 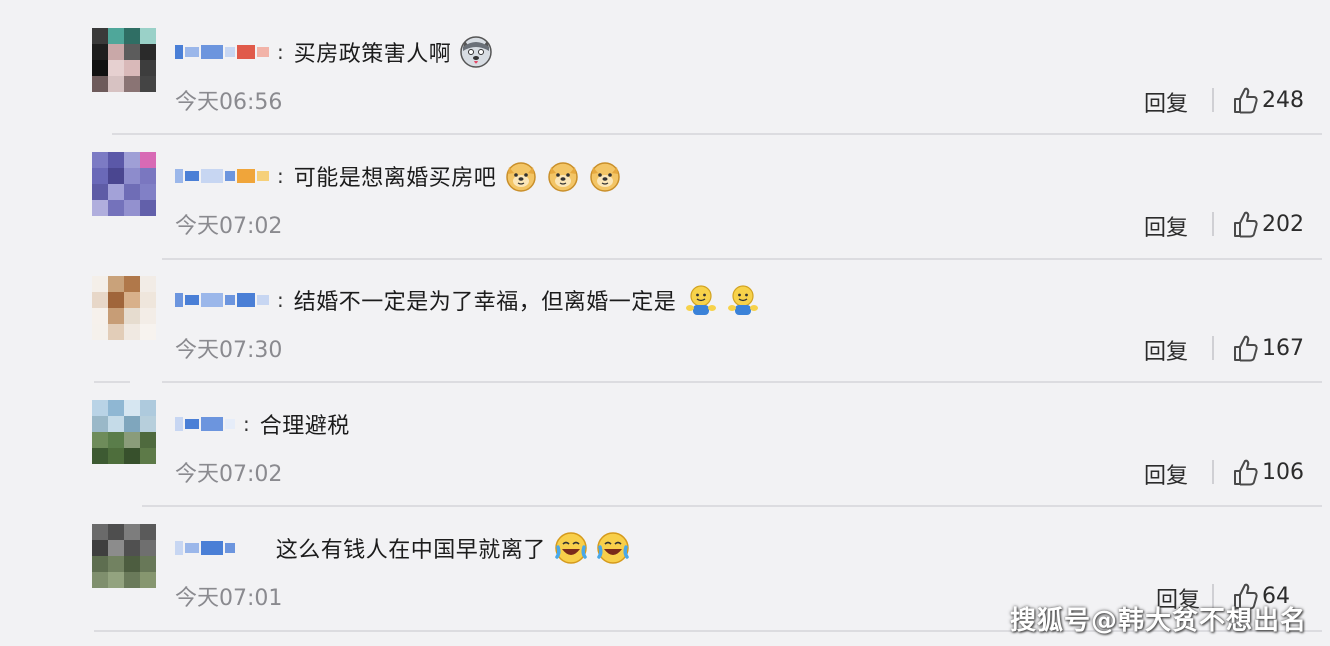 I want to click on comment-text: 买房政策害人啊, so click(x=372, y=54).